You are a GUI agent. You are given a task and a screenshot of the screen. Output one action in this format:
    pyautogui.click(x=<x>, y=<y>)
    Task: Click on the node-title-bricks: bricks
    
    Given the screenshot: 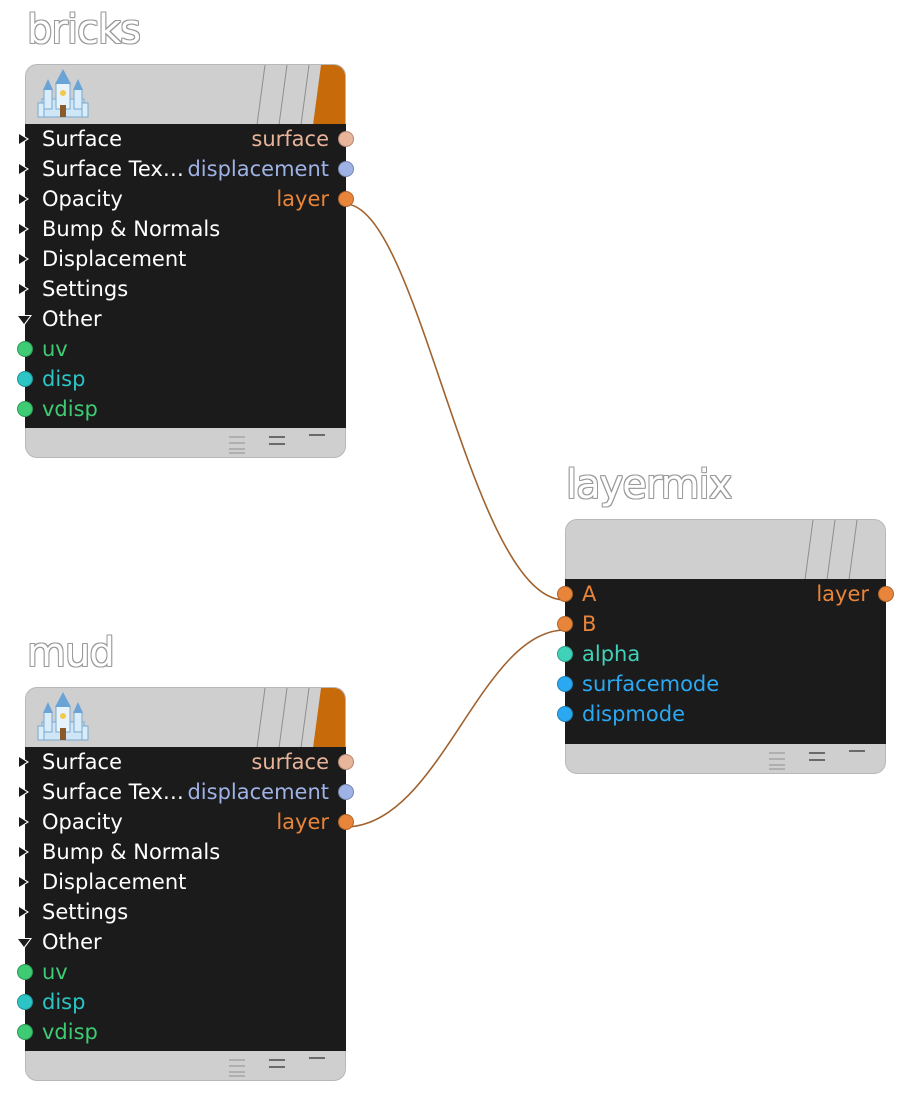 What is the action you would take?
    pyautogui.click(x=84, y=30)
    